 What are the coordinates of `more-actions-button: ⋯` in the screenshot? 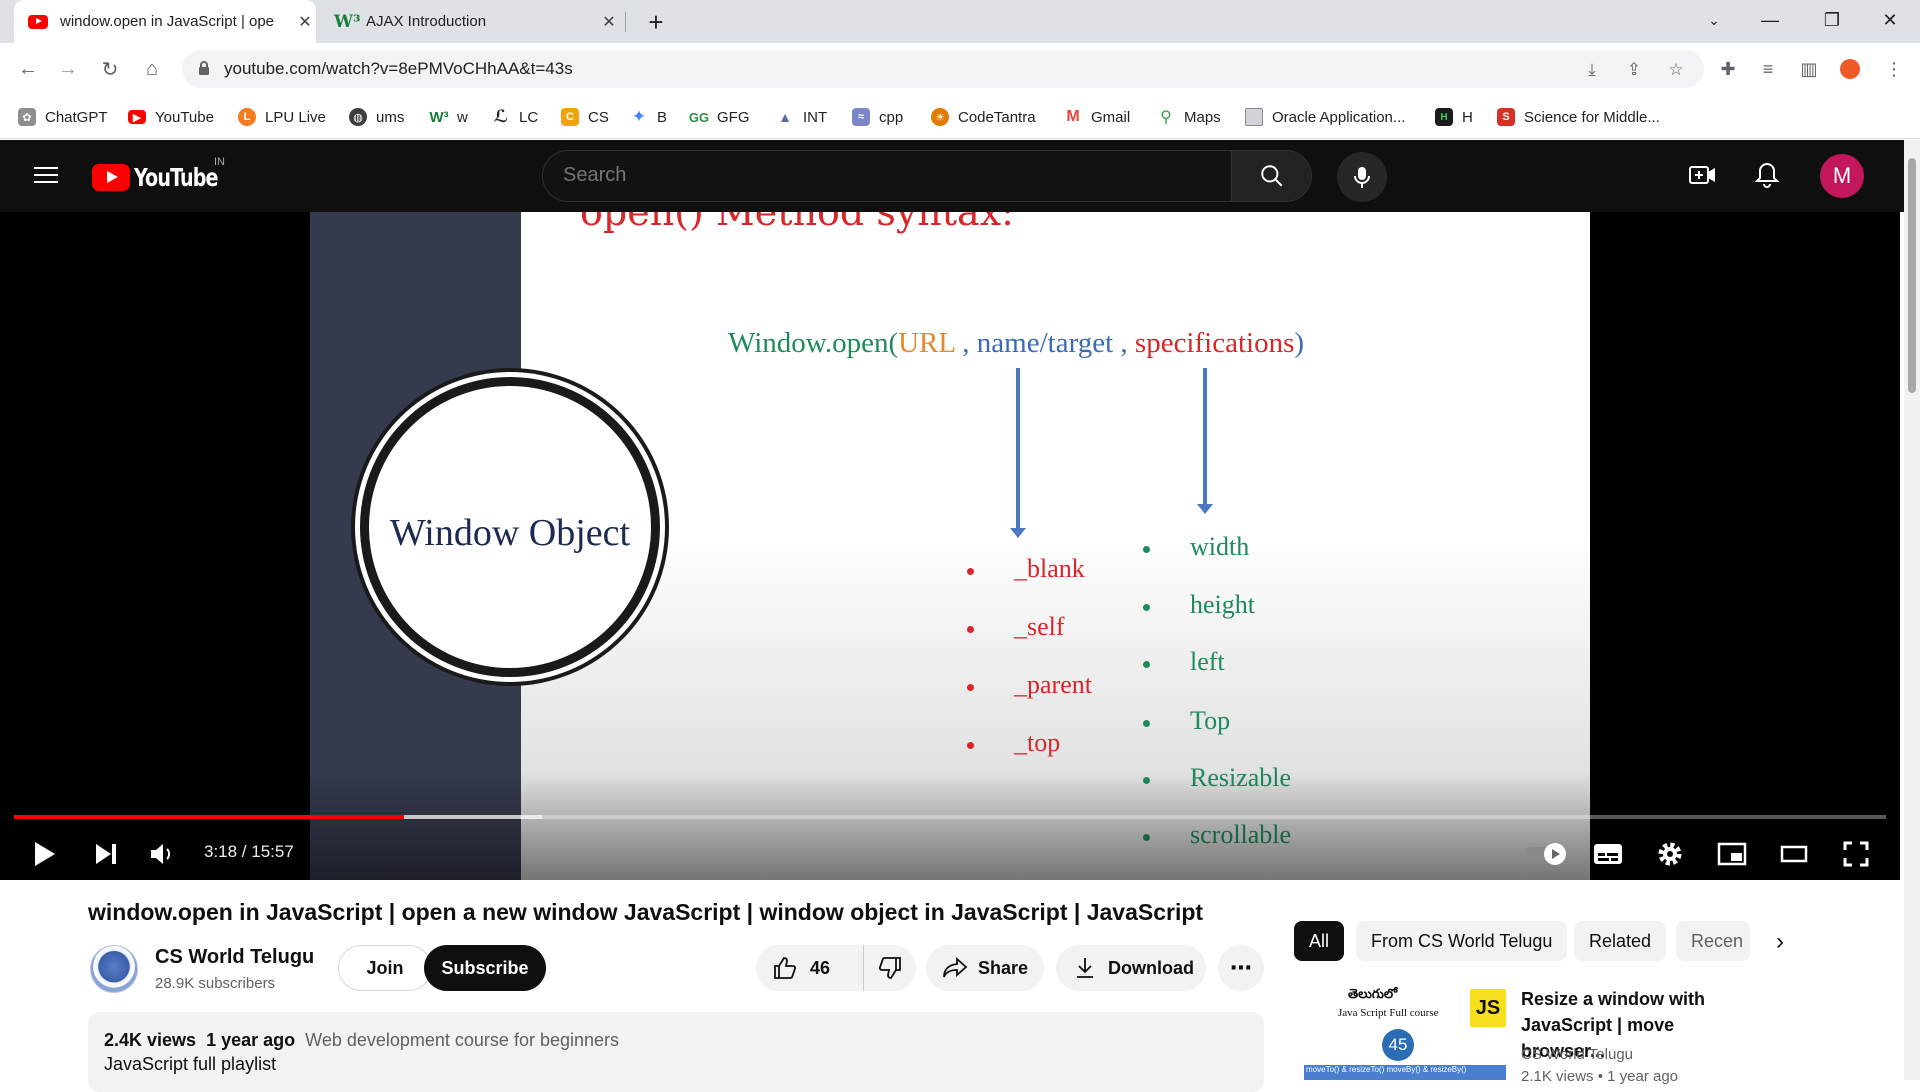 It's located at (1241, 968).